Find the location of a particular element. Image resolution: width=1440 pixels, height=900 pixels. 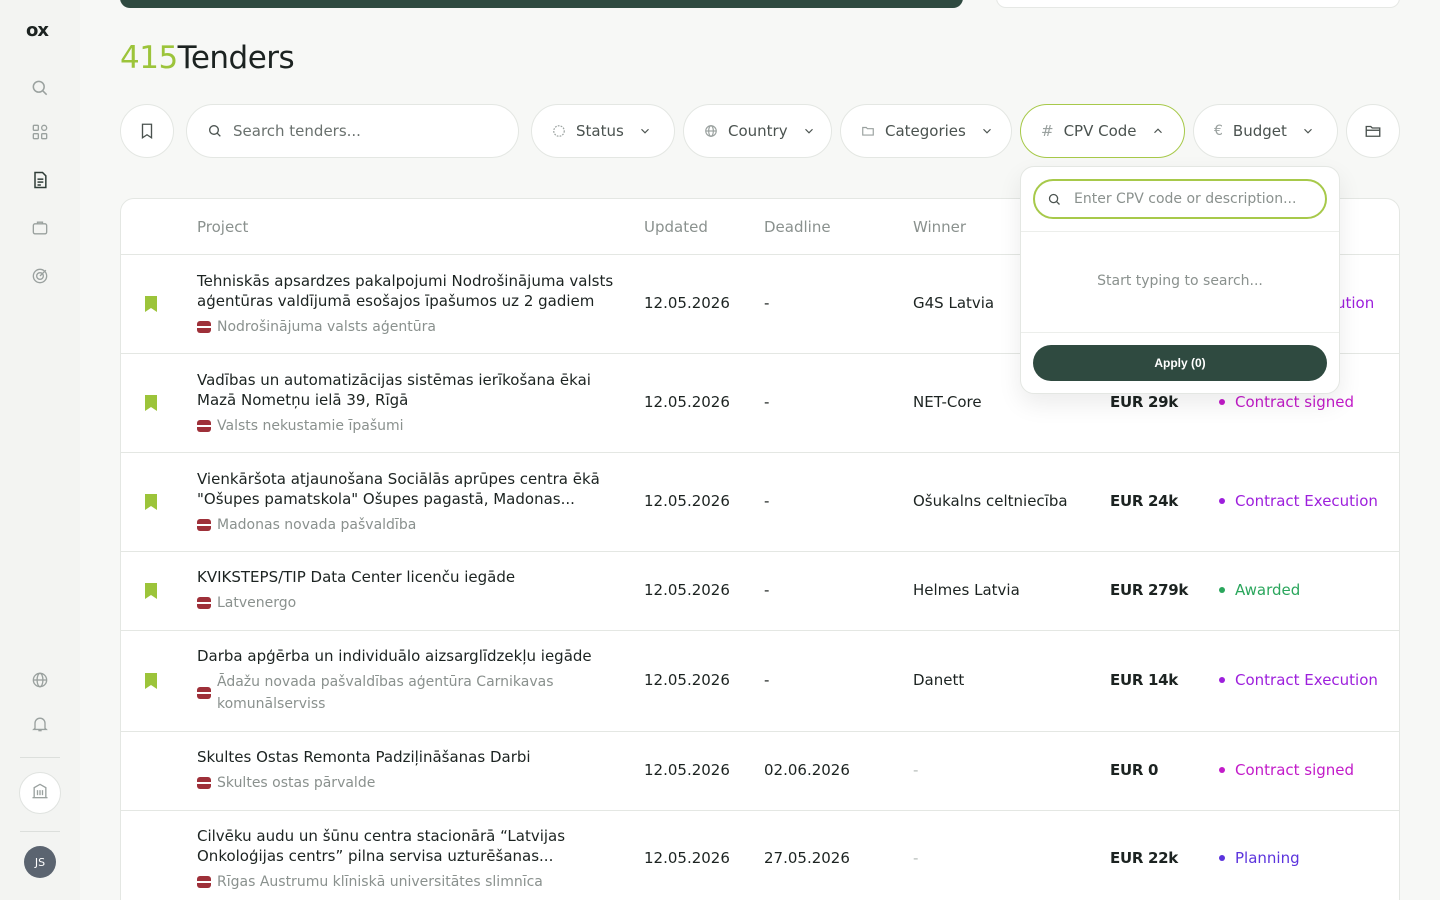

sidebar-divider is located at coordinates (40, 831).